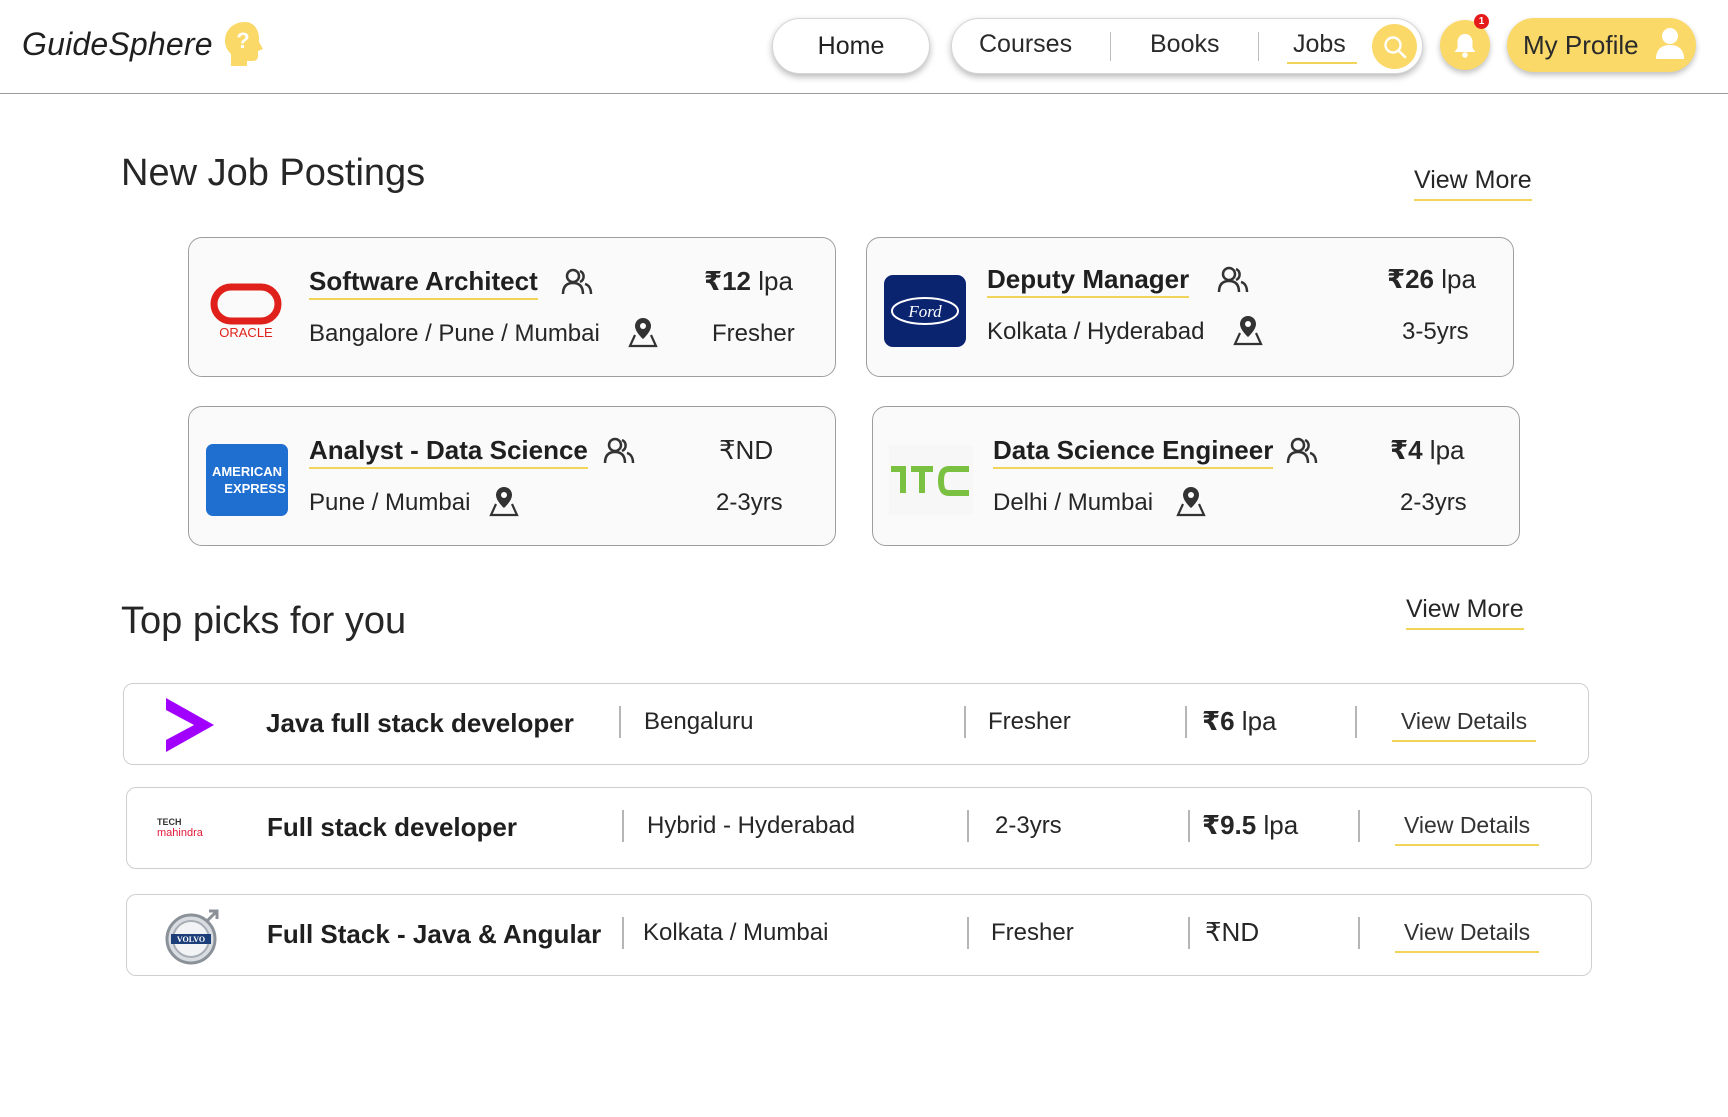 The width and height of the screenshot is (1728, 1117). Describe the element at coordinates (180, 833) in the screenshot. I see `svg-text: mahindra` at that location.